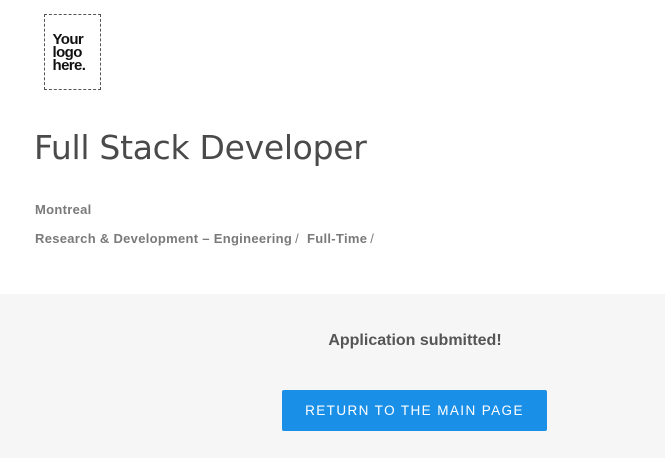 This screenshot has width=665, height=458. I want to click on logo-placeholder-text: Your logo here., so click(72, 53).